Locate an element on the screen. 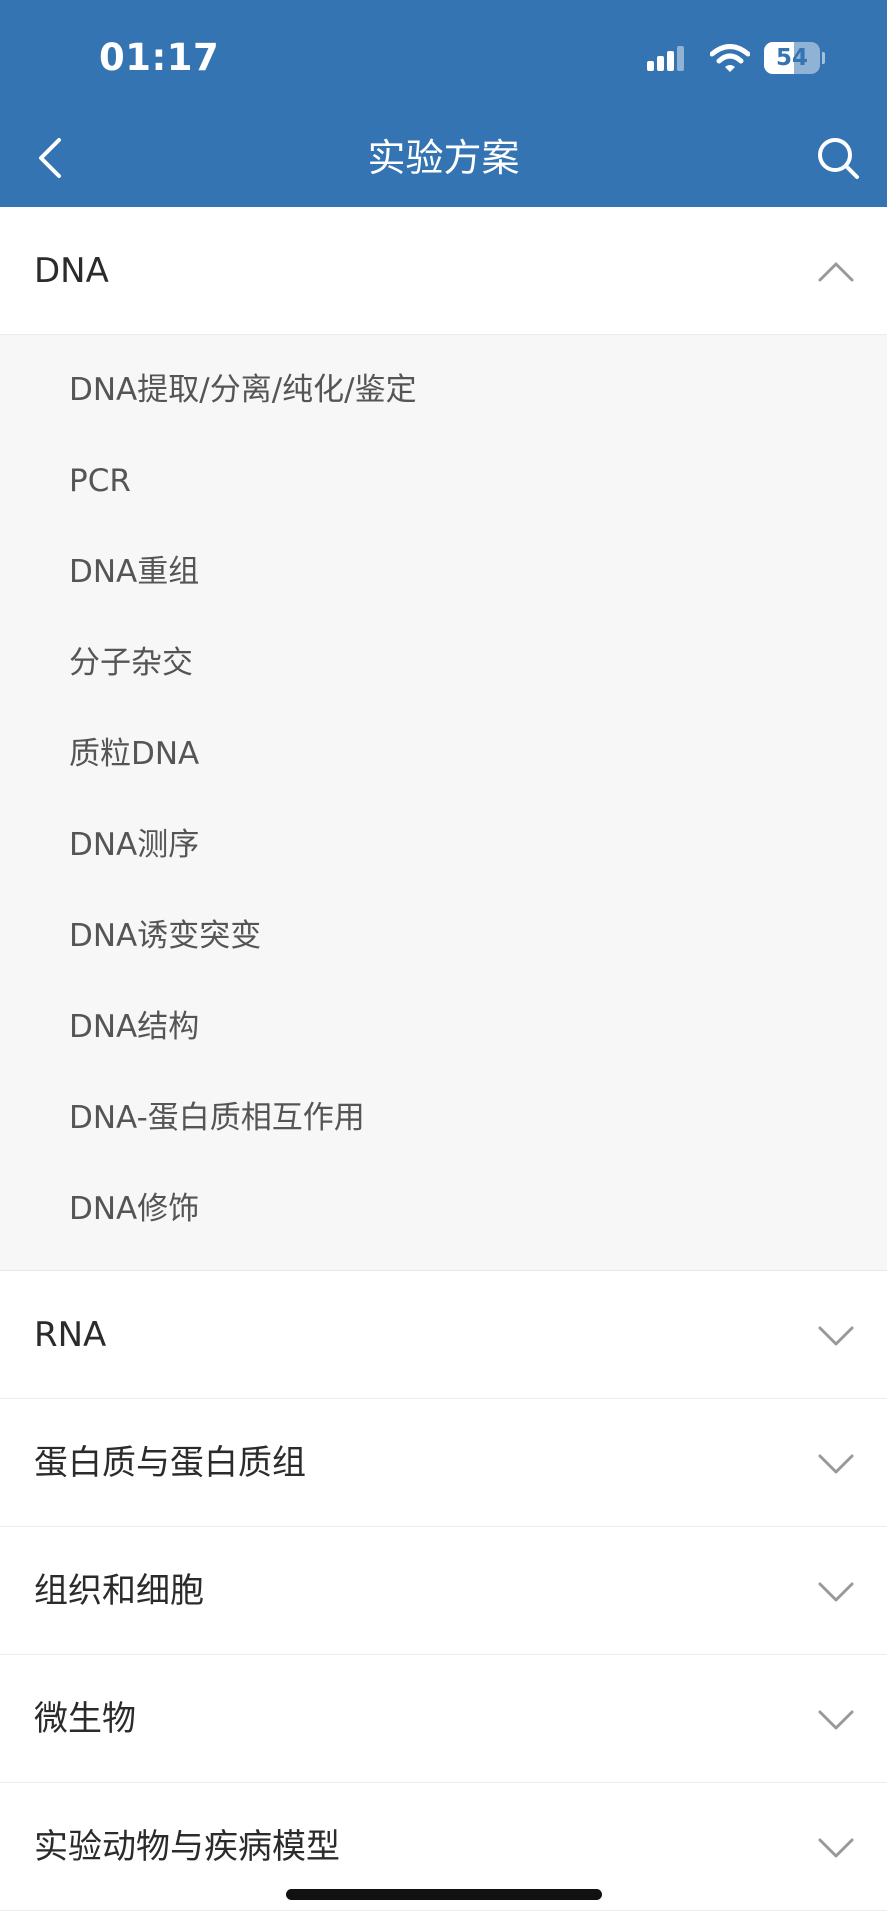 This screenshot has width=887, height=1920. category-header: RNA is located at coordinates (443, 1335).